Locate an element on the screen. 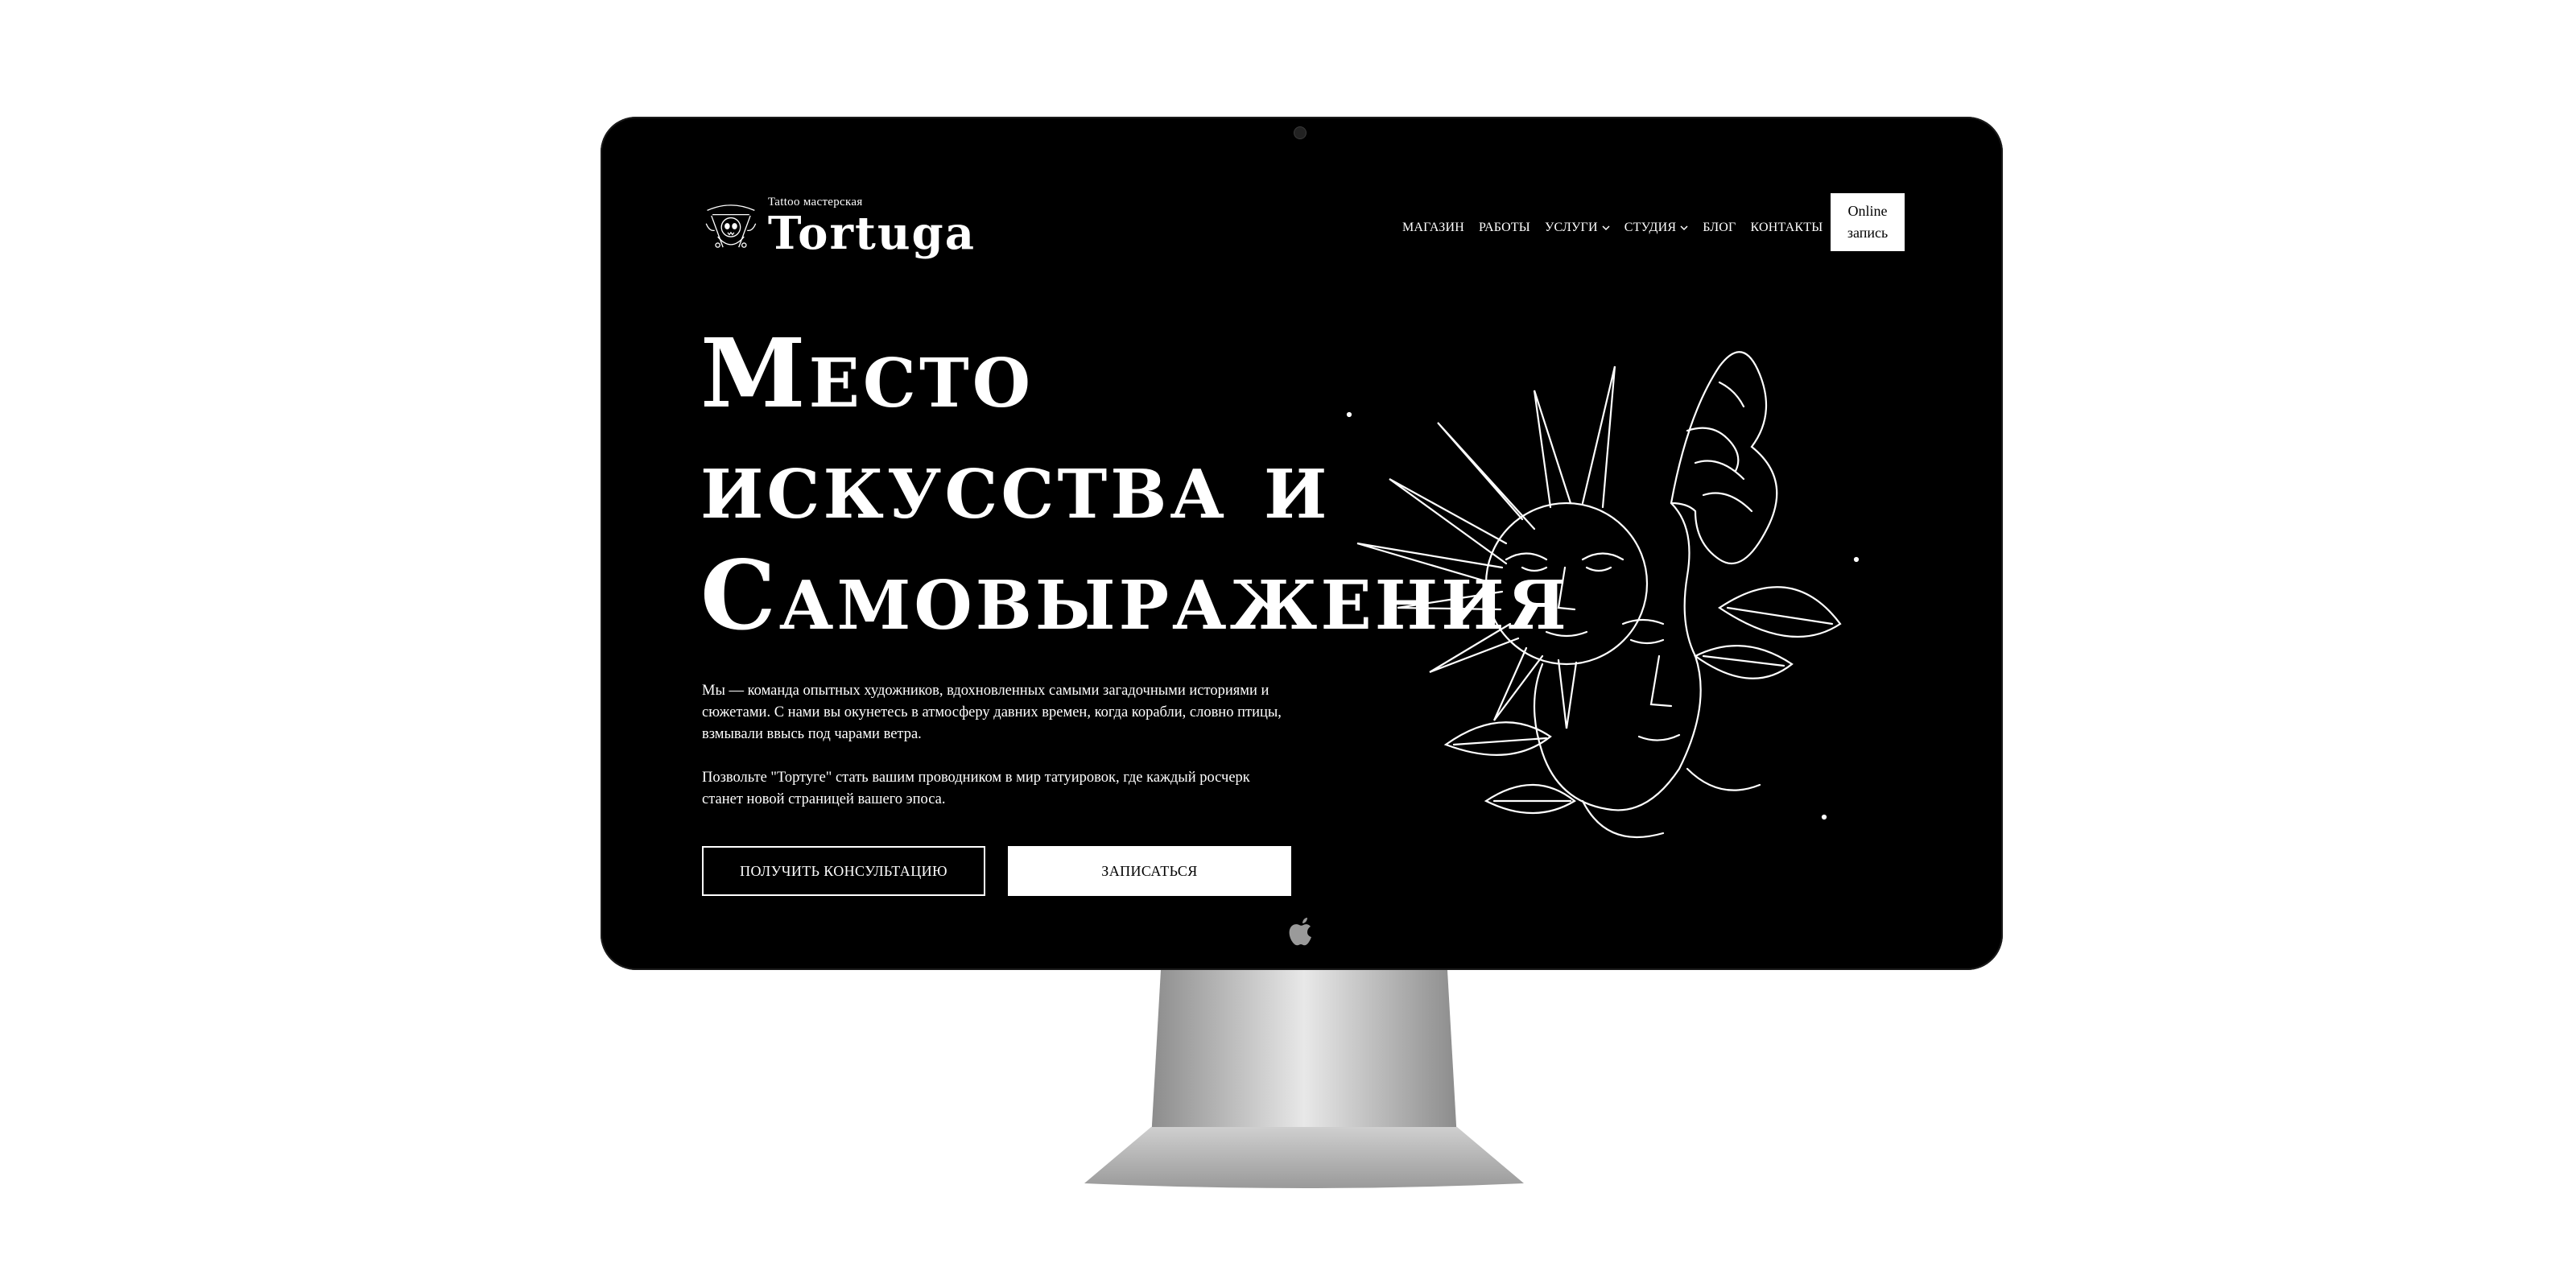  brand-name: Tortuga is located at coordinates (871, 233).